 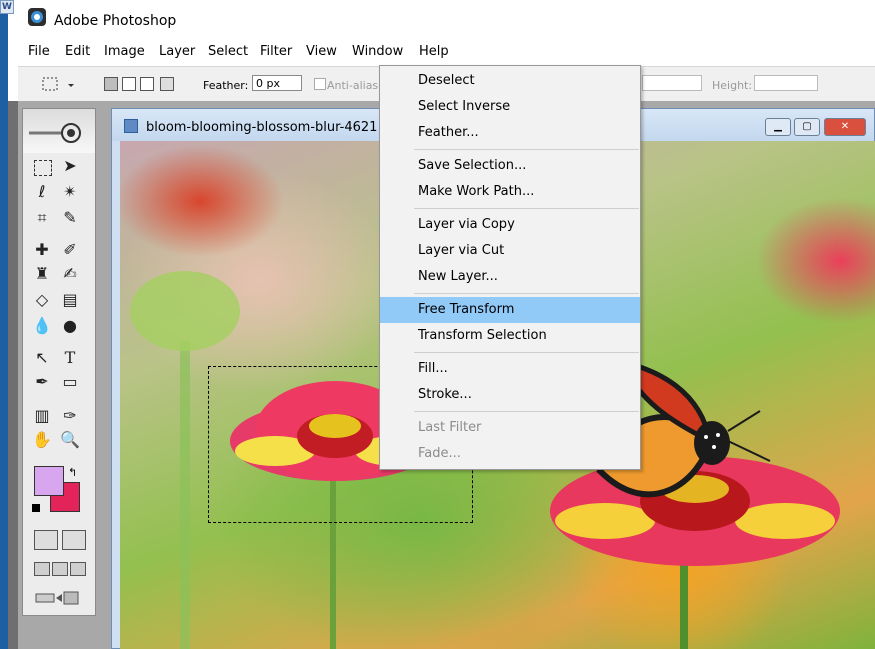 I want to click on type-tool-icon: T, so click(x=70, y=358).